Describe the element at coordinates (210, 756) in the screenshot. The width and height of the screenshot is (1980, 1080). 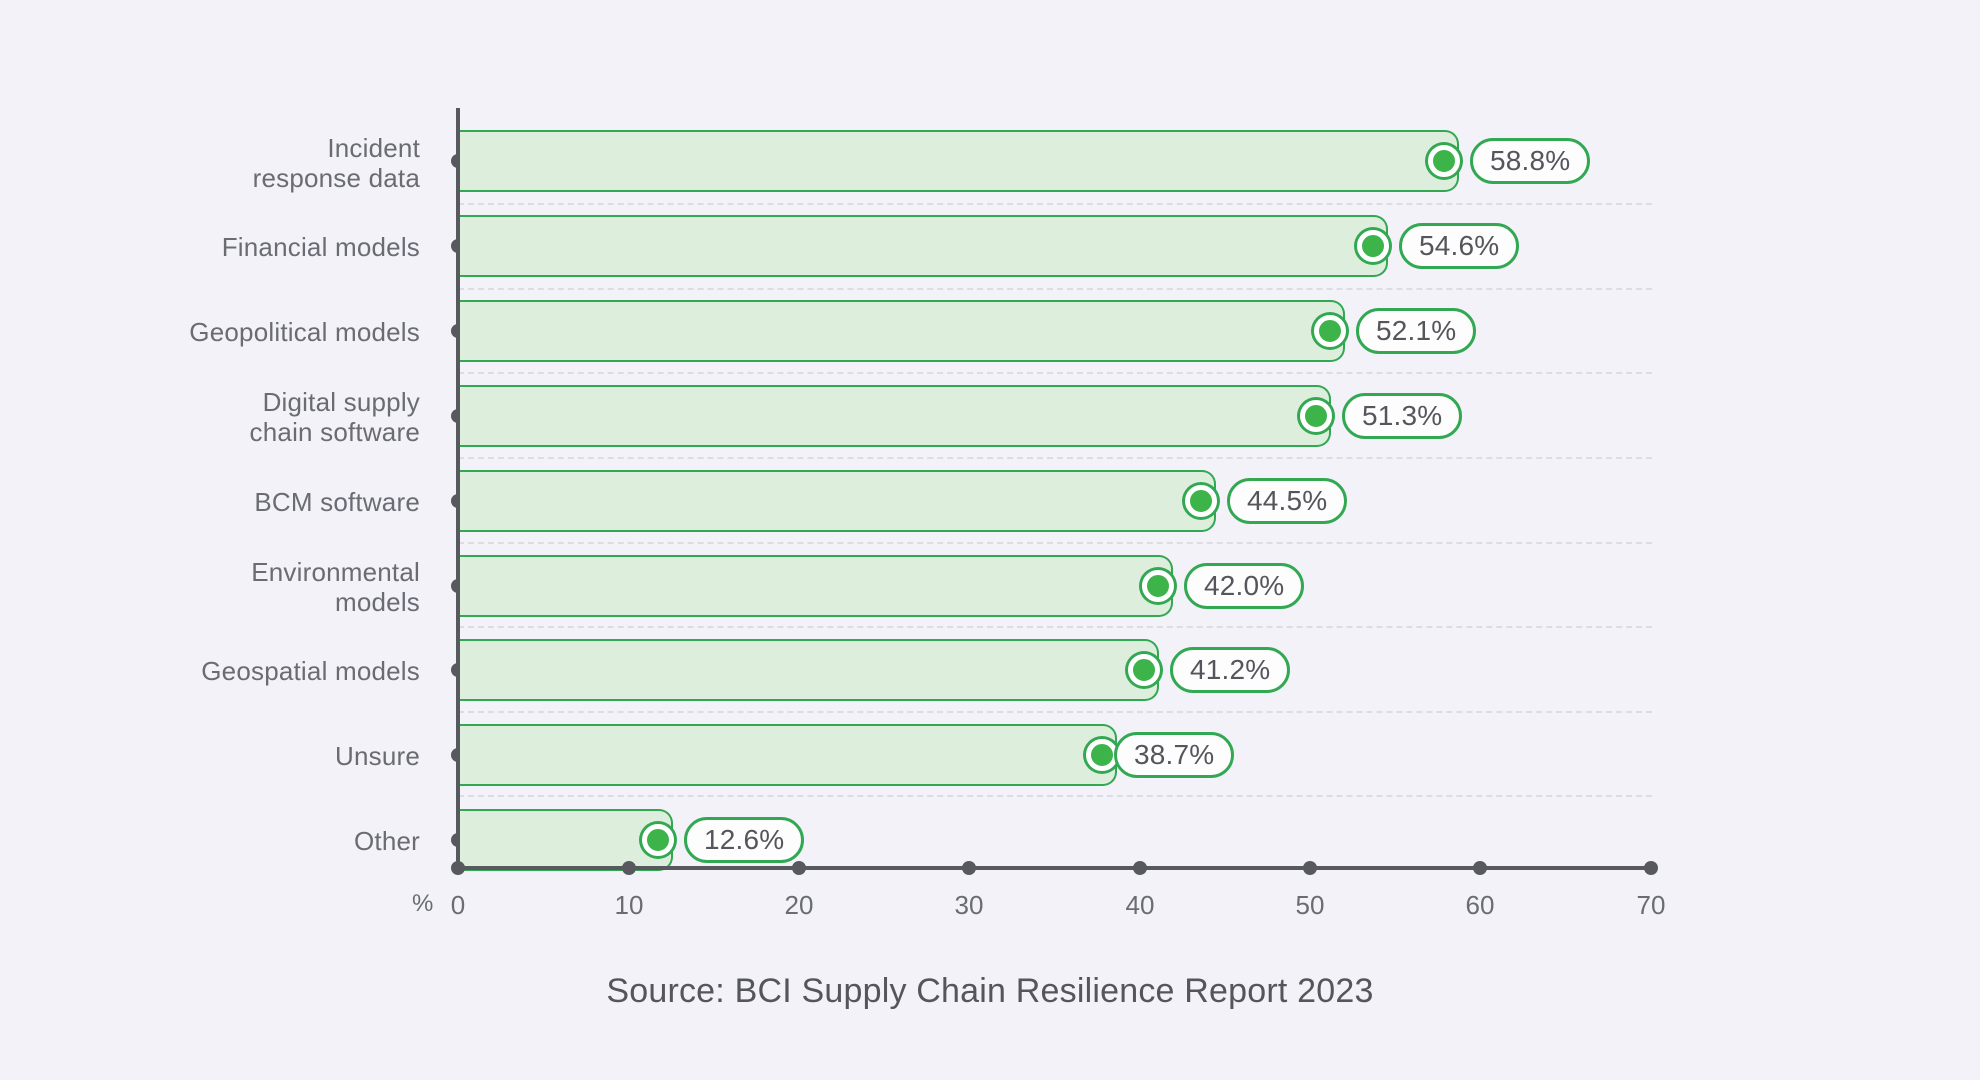
I see `category-label: Unsure` at that location.